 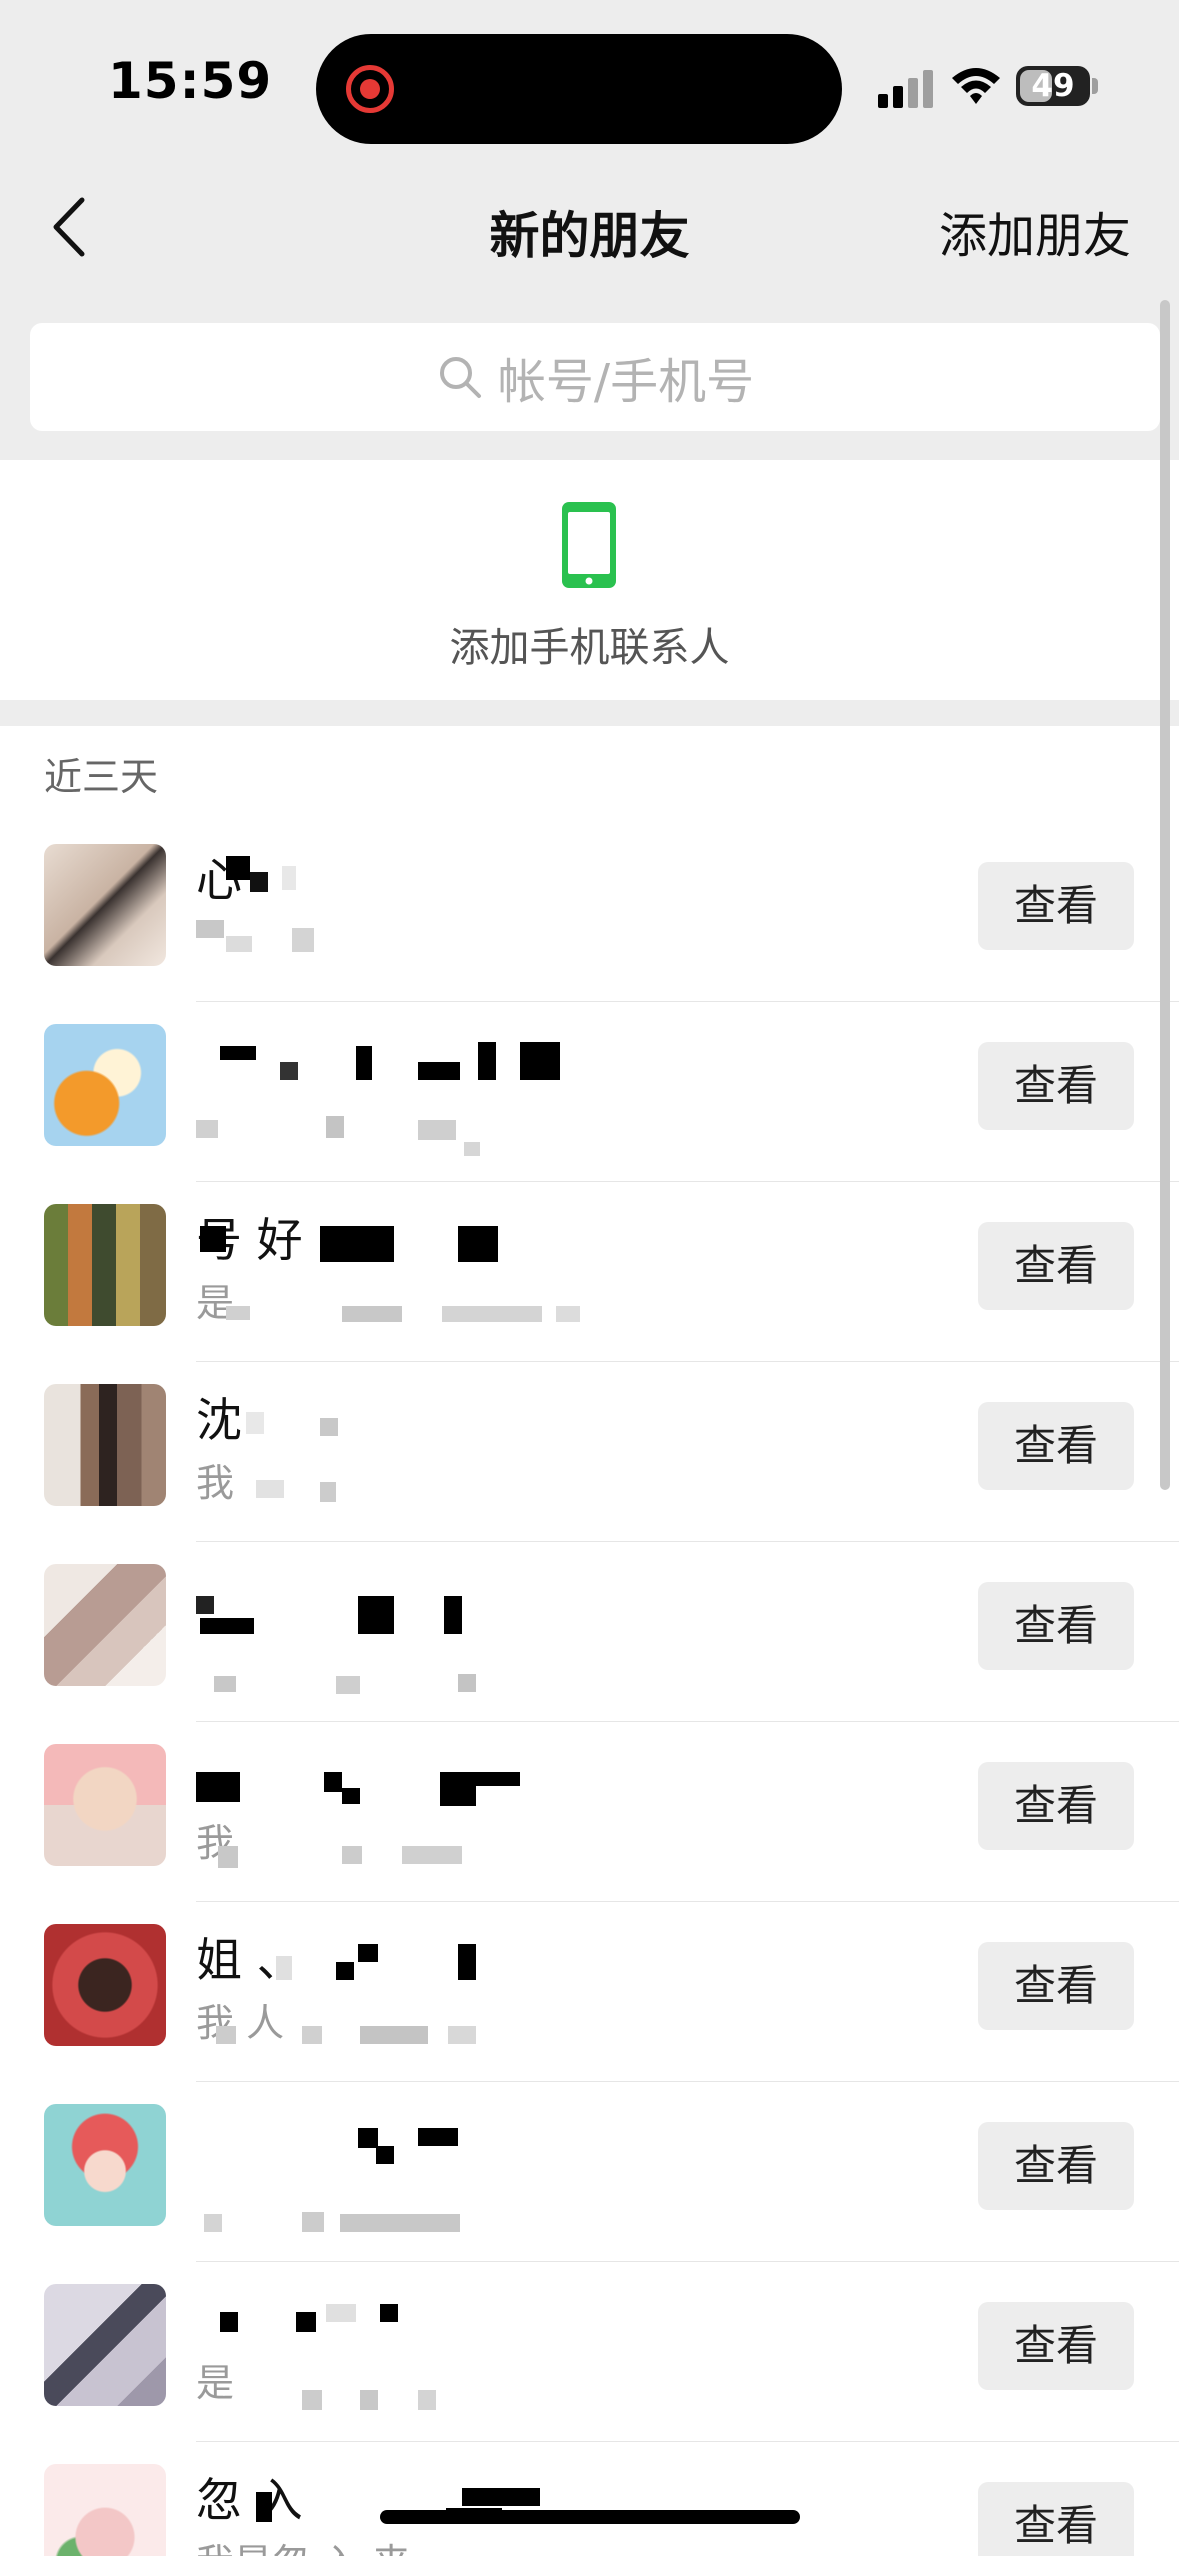 What do you see at coordinates (1095, 86) in the screenshot?
I see `battery-cap` at bounding box center [1095, 86].